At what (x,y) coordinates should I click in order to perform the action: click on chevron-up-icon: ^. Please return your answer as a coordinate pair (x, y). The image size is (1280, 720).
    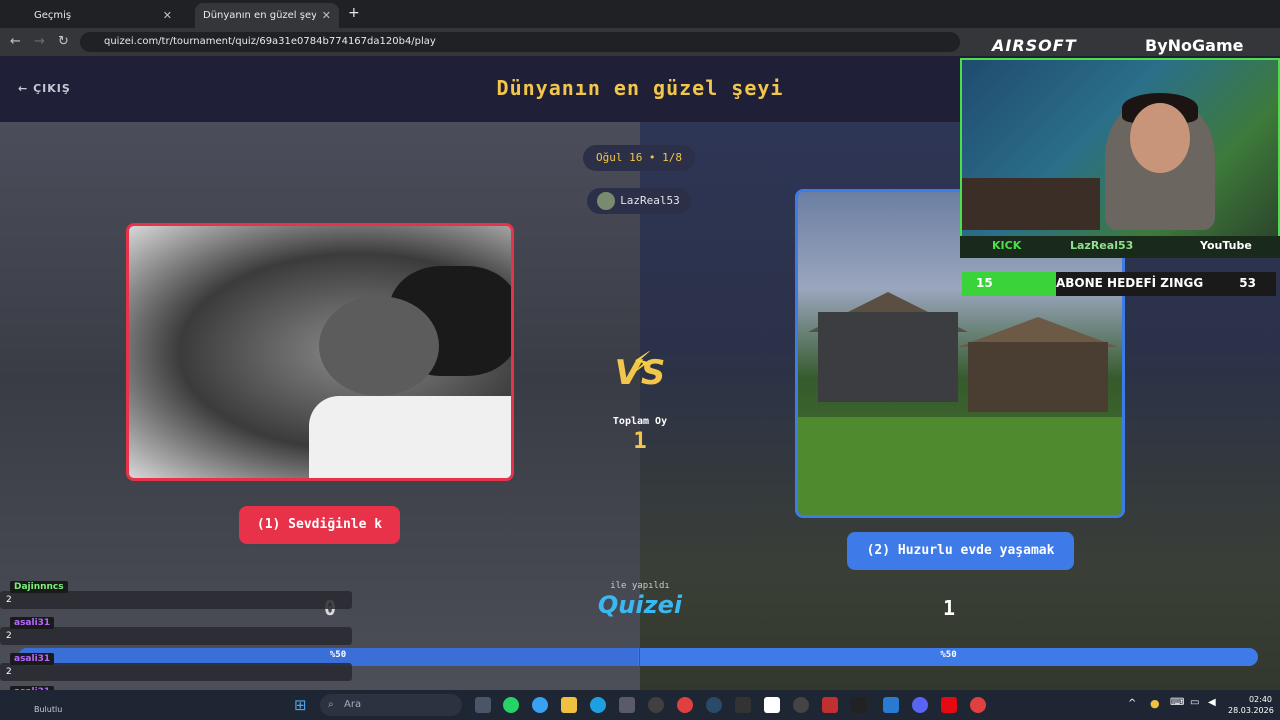
    Looking at the image, I should click on (1132, 703).